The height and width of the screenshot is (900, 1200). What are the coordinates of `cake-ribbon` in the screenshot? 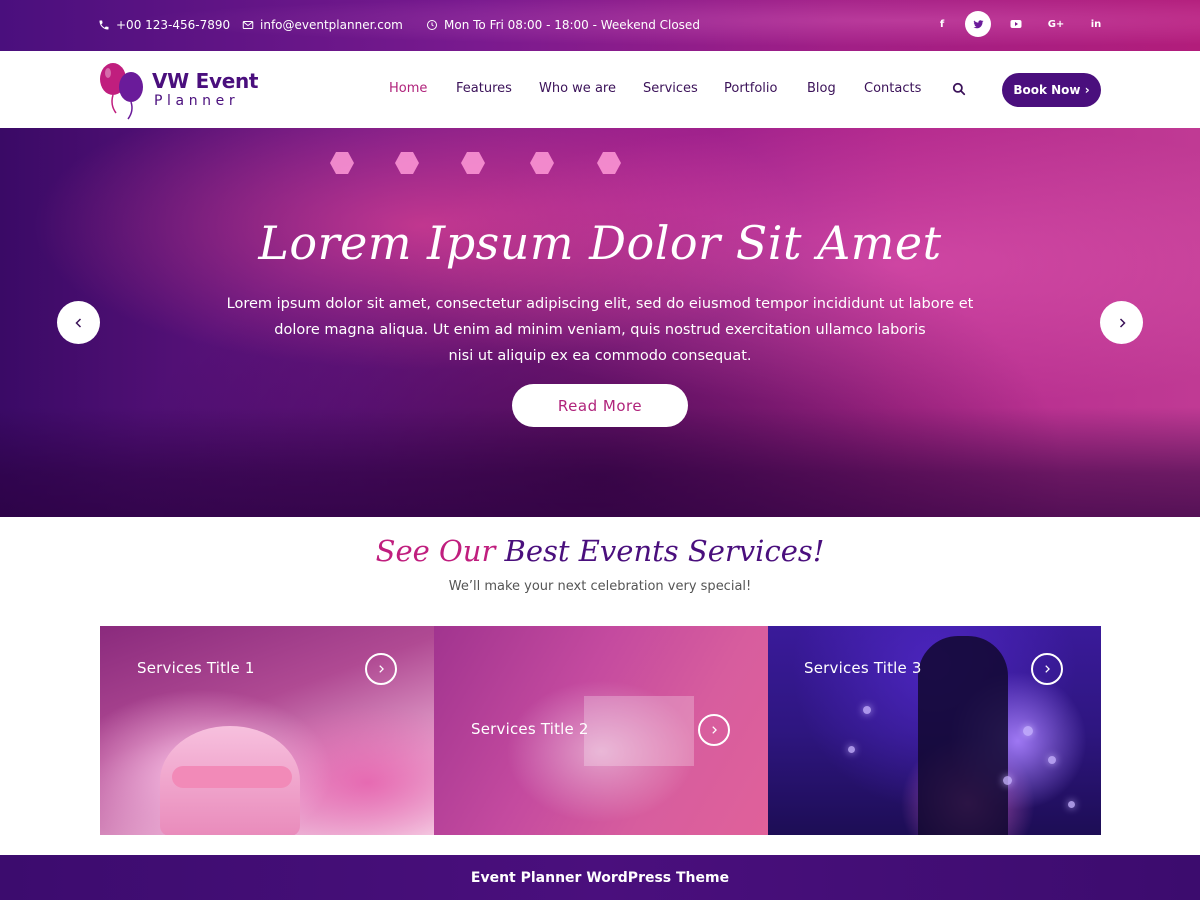 It's located at (232, 777).